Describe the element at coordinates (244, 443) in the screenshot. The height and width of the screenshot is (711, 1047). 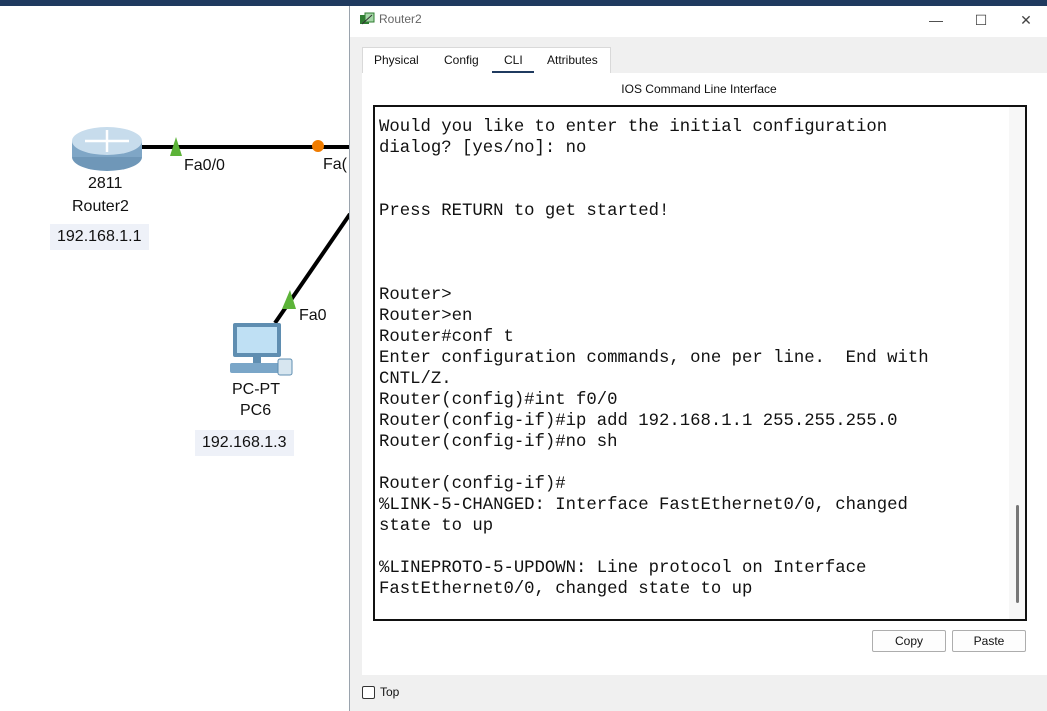
I see `pc-ip-label: 192.168.1.3` at that location.